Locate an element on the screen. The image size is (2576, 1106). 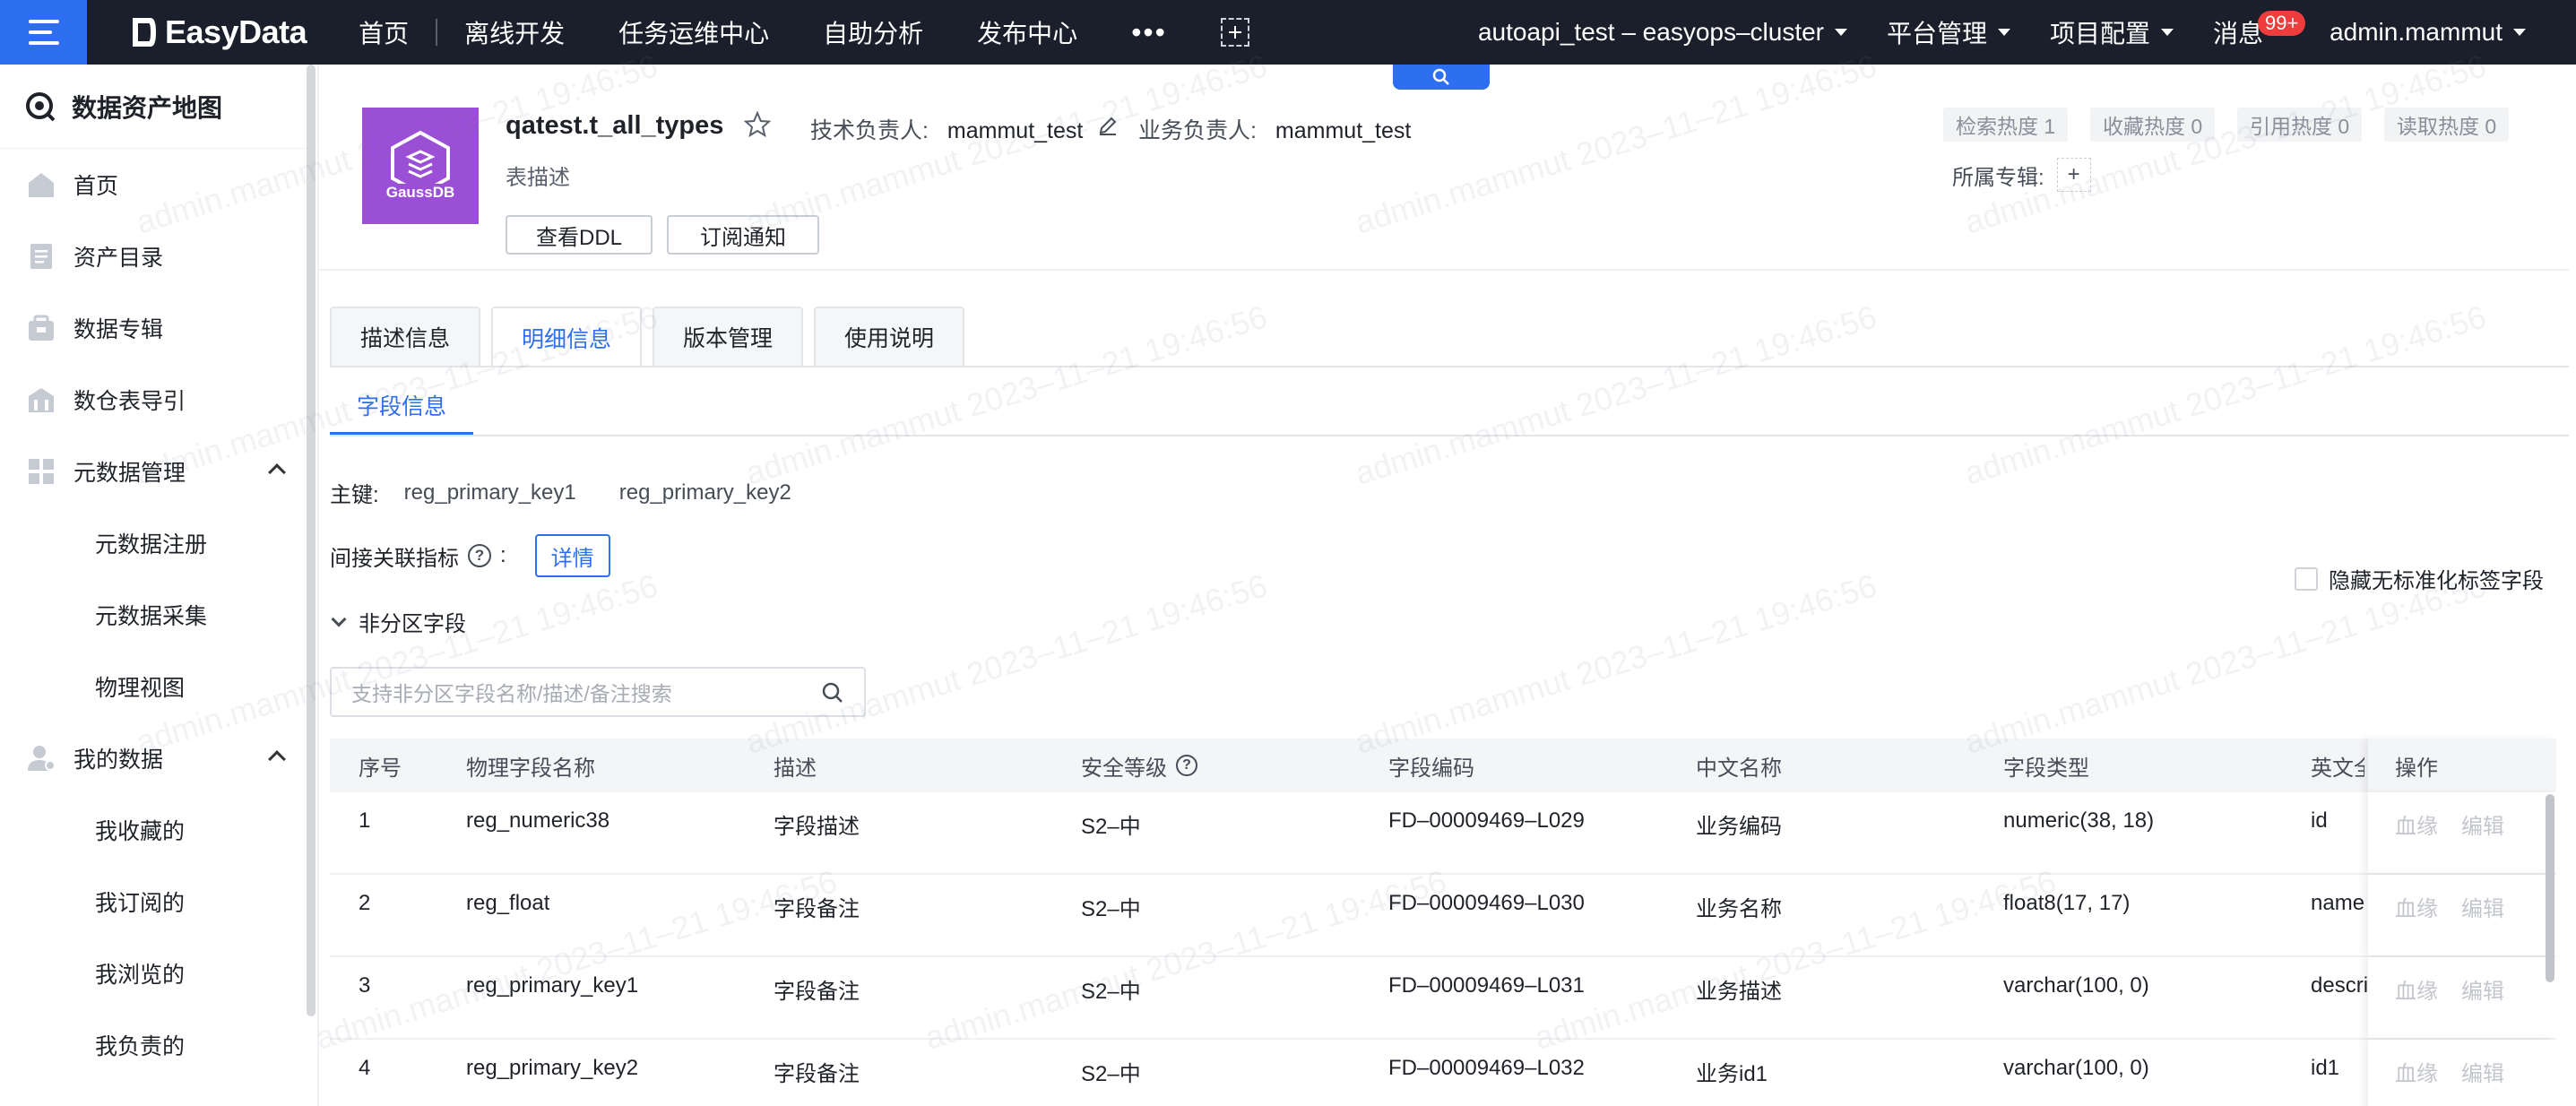
subscribe-button: 订阅通知 is located at coordinates (743, 235).